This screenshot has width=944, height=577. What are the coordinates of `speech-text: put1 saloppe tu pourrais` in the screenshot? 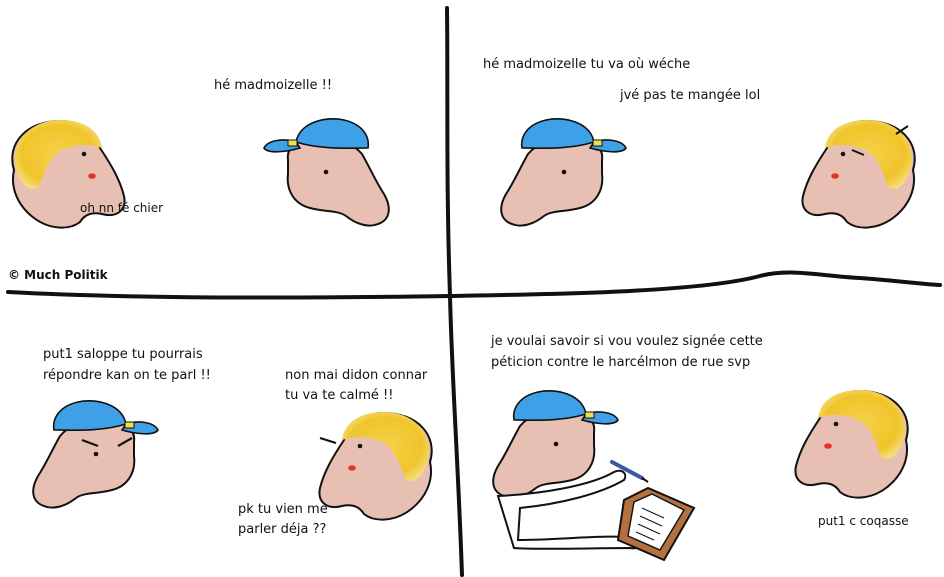 It's located at (123, 354).